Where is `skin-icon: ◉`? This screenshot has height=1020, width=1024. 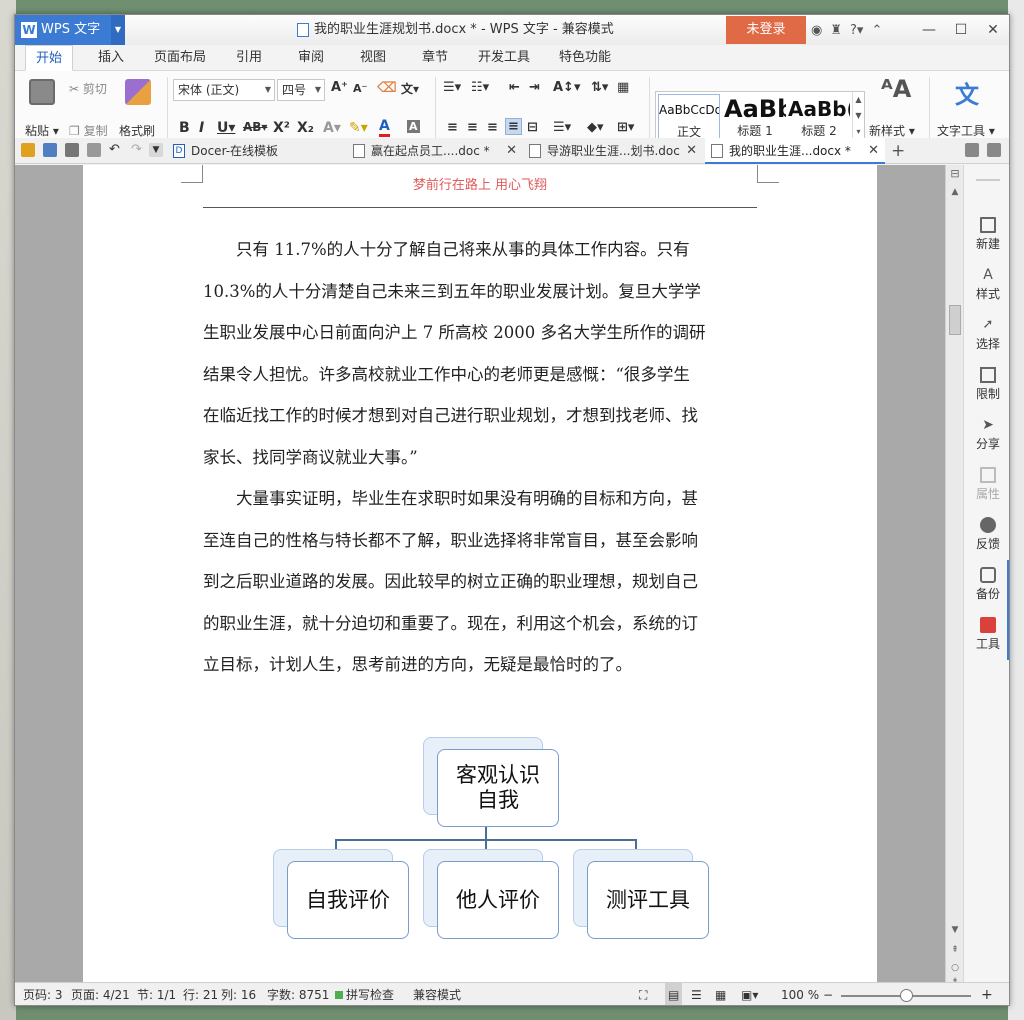
skin-icon: ◉ is located at coordinates (816, 30).